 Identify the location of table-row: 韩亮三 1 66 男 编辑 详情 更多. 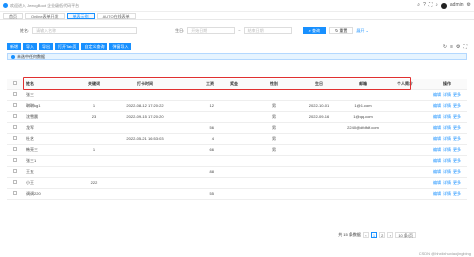
(237, 150).